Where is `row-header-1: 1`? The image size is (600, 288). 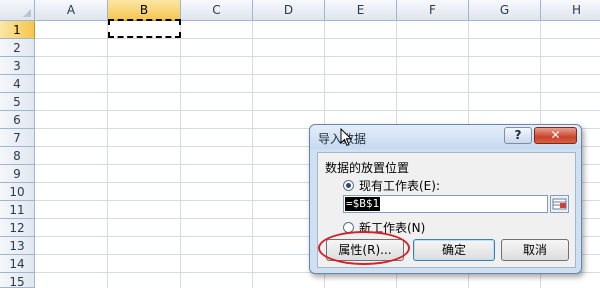 row-header-1: 1 is located at coordinates (17, 30).